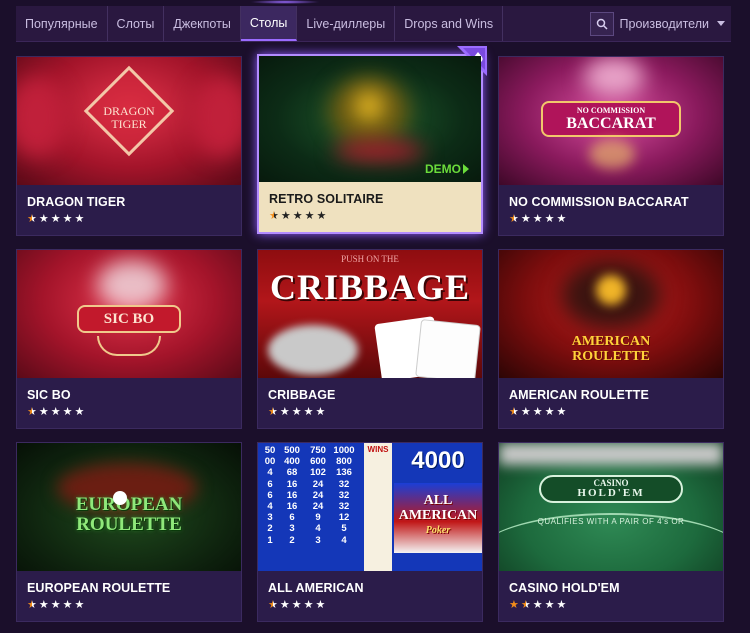 The height and width of the screenshot is (633, 750). I want to click on game-thumbnail: PUSH ON THE CRIBBAGE, so click(370, 314).